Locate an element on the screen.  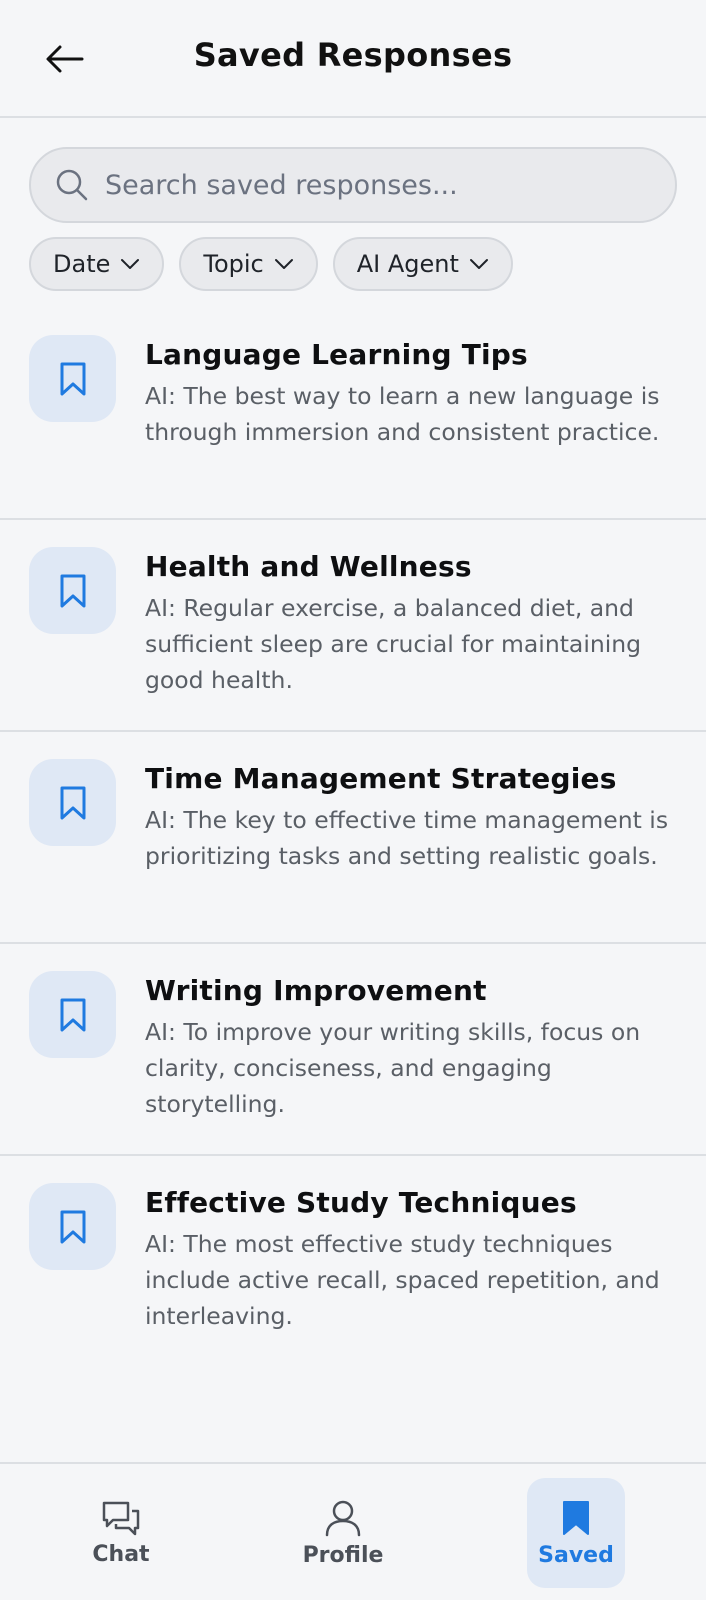
header: Saved Responses is located at coordinates (353, 59).